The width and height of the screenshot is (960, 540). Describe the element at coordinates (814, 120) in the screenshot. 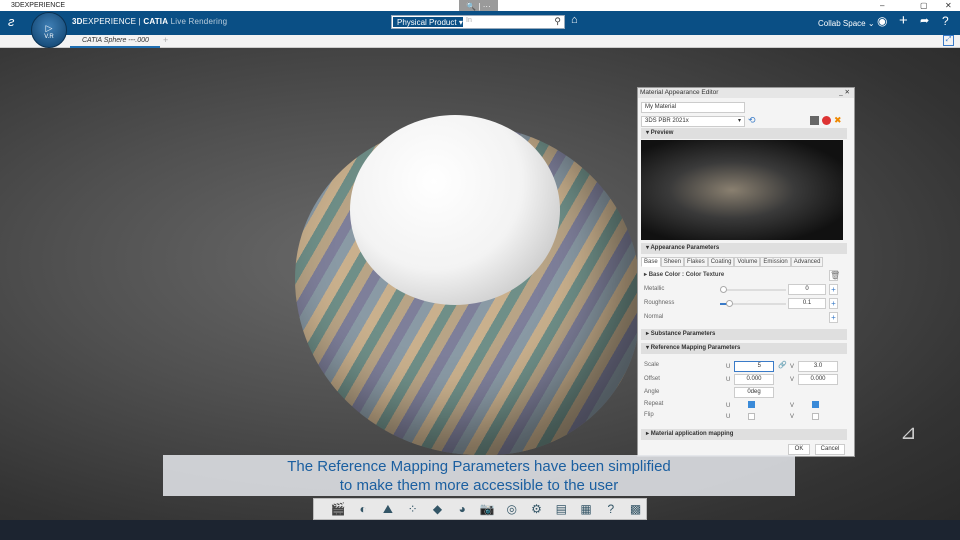

I see `library-icon` at that location.